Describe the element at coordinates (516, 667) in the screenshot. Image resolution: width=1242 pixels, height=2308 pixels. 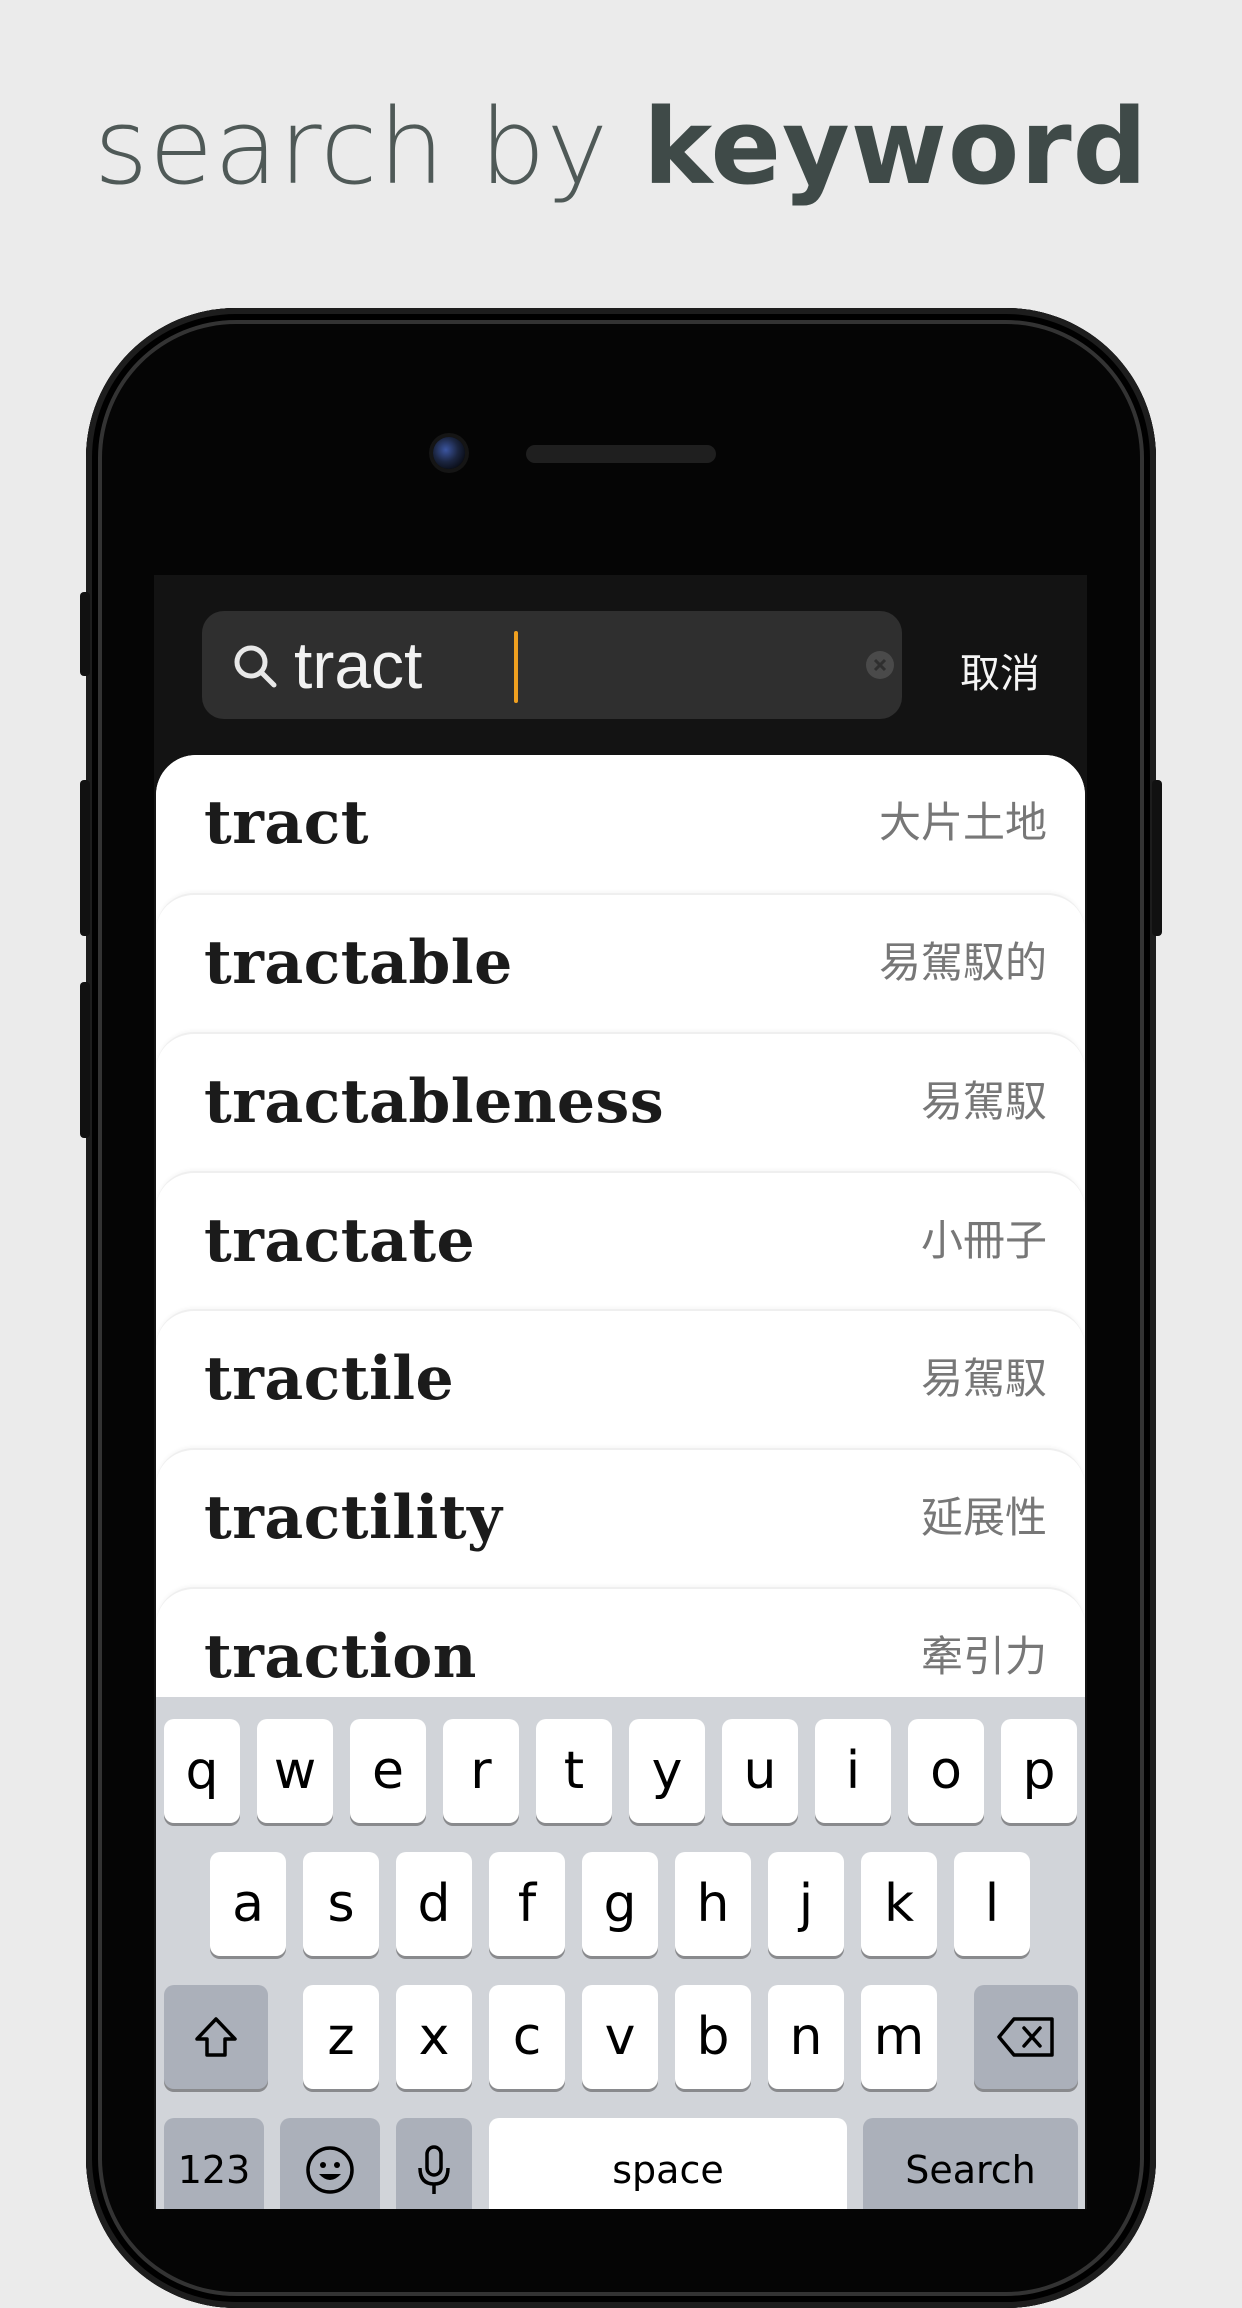
I see `text-cursor` at that location.